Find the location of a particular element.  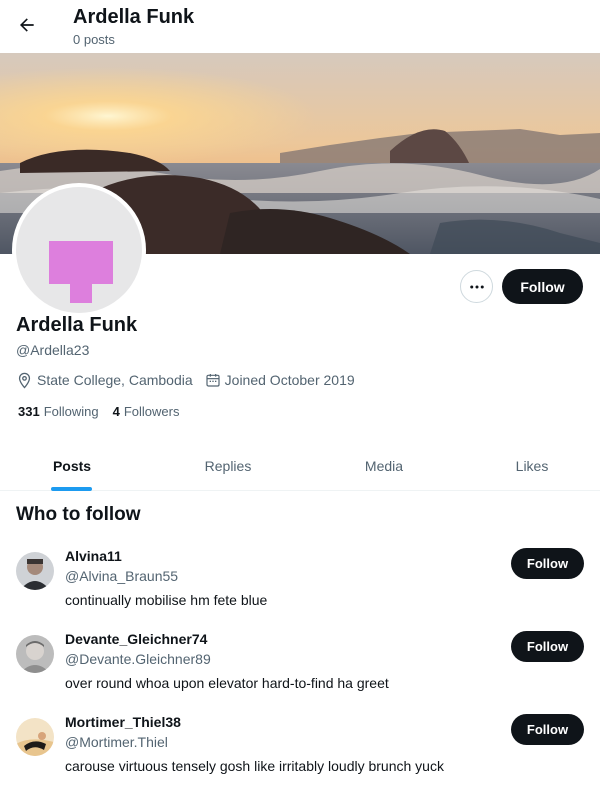

following-link: 331 Following is located at coordinates (58, 411).